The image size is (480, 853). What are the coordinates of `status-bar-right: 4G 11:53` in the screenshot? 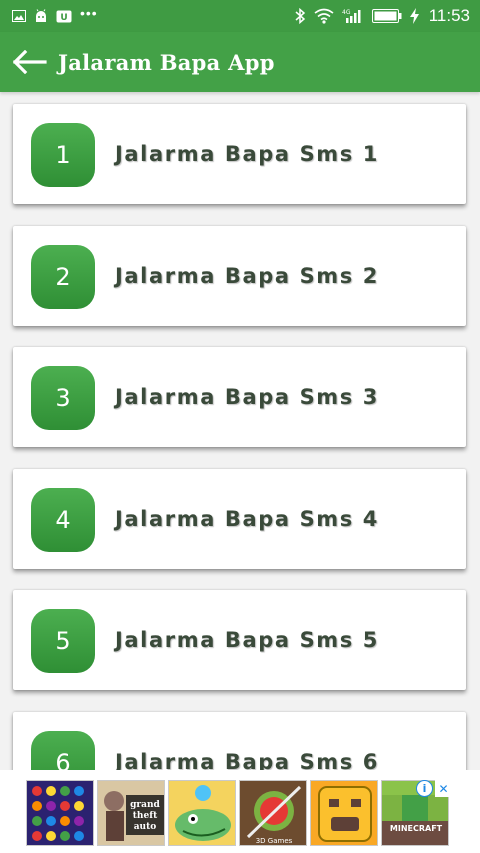 It's located at (382, 16).